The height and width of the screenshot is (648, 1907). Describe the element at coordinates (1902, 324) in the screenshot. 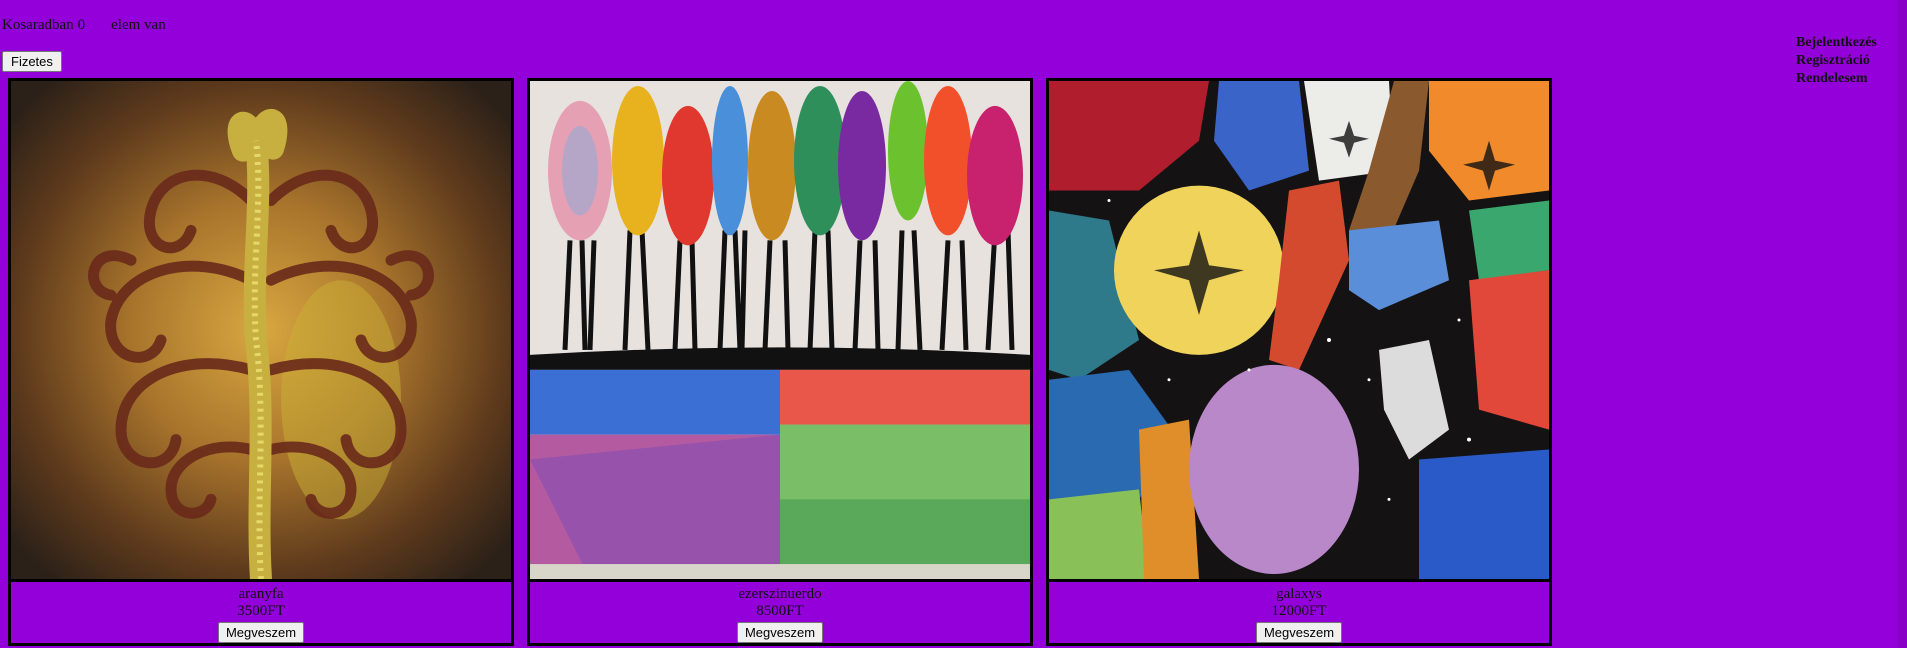

I see `vertical-scrollbar` at that location.